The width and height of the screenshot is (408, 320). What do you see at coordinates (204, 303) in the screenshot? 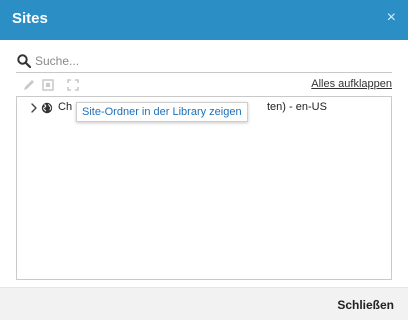
I see `dialog-footer: Schließen` at bounding box center [204, 303].